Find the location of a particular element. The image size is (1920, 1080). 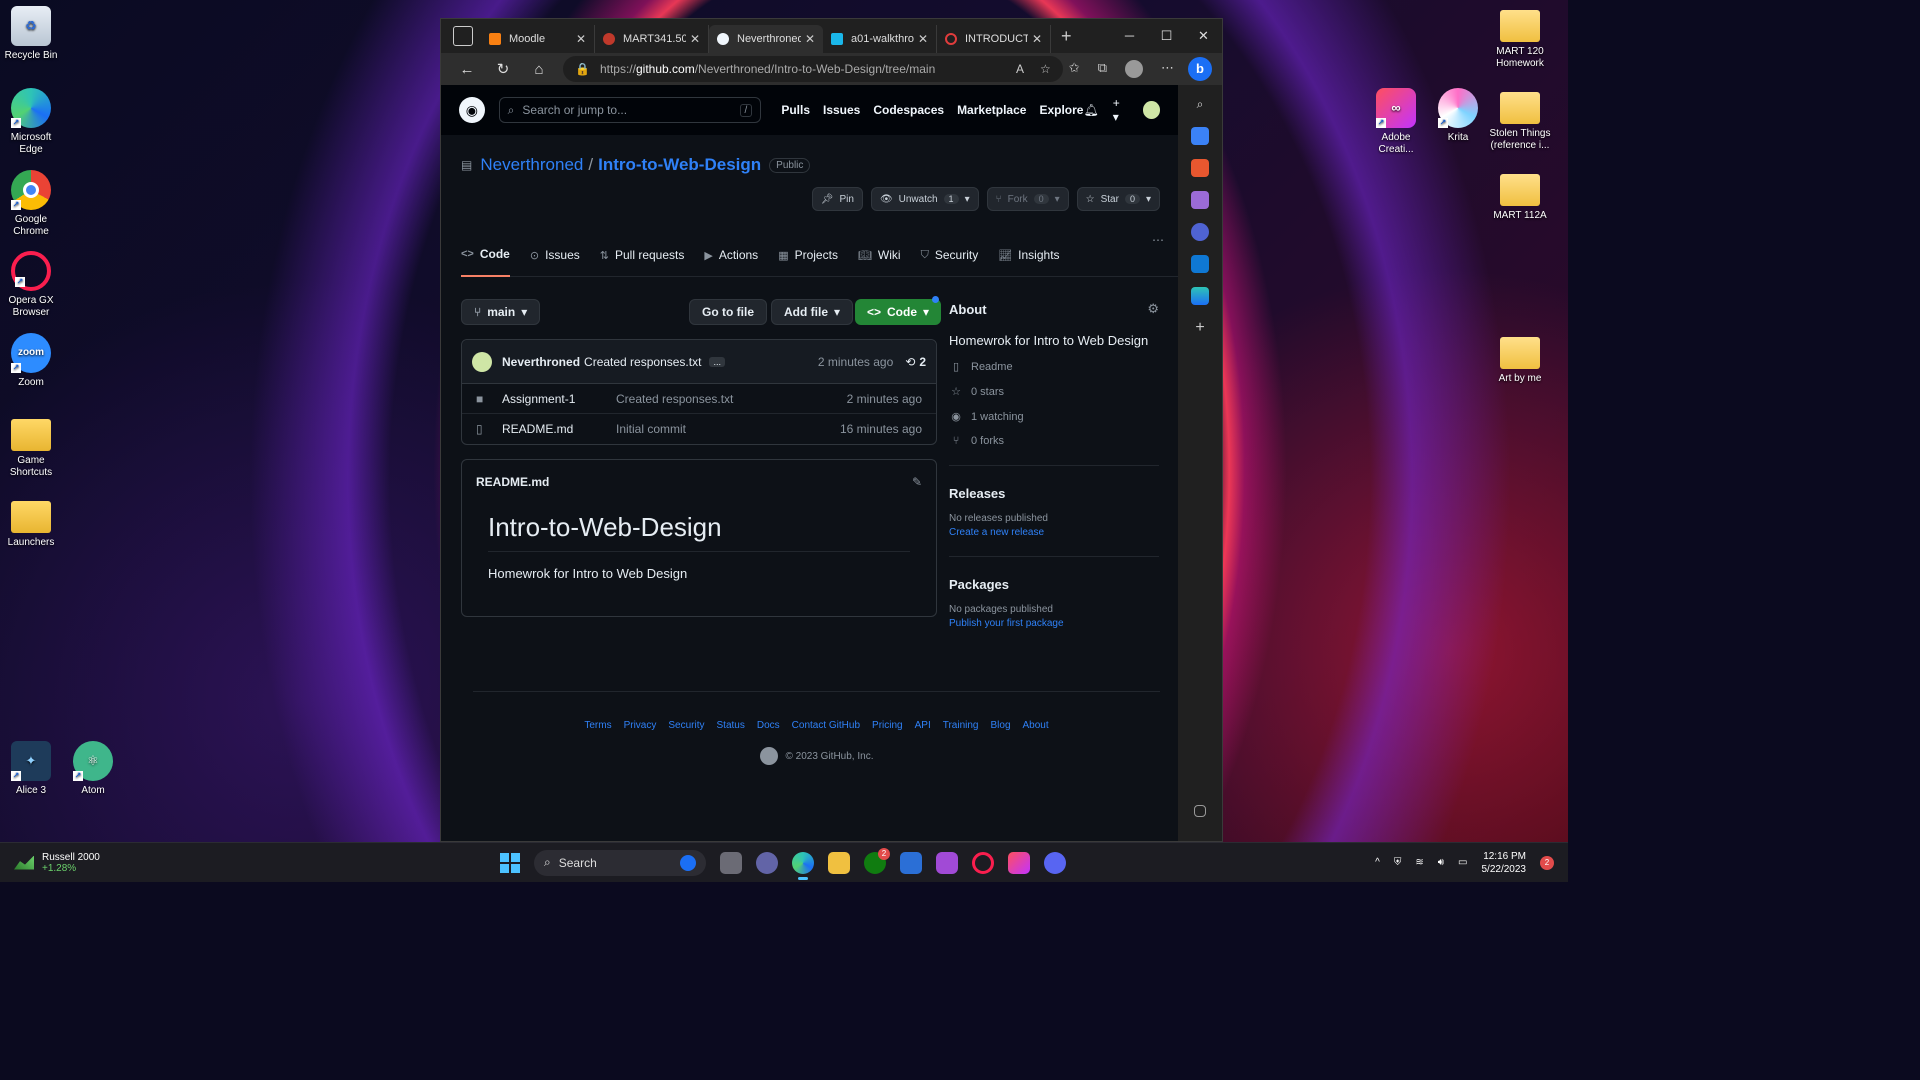

desktop-icon-krita: ↗ Krita is located at coordinates (1458, 116).